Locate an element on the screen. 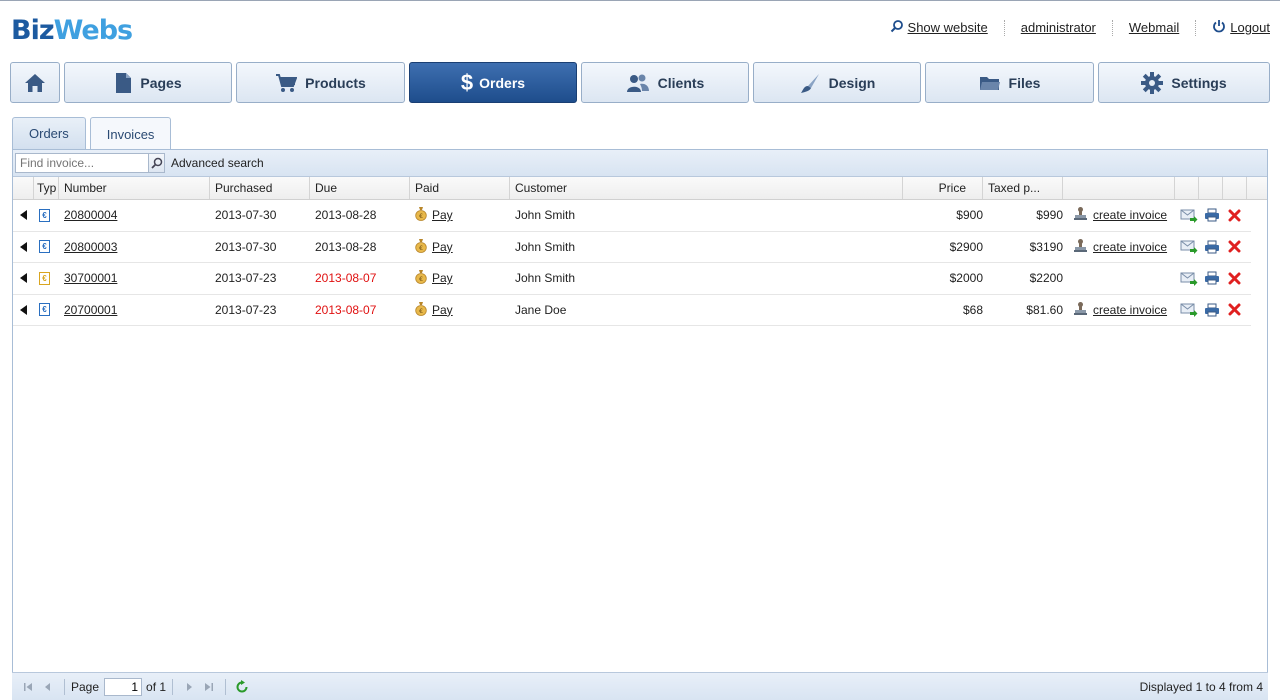  home-icon is located at coordinates (35, 83).